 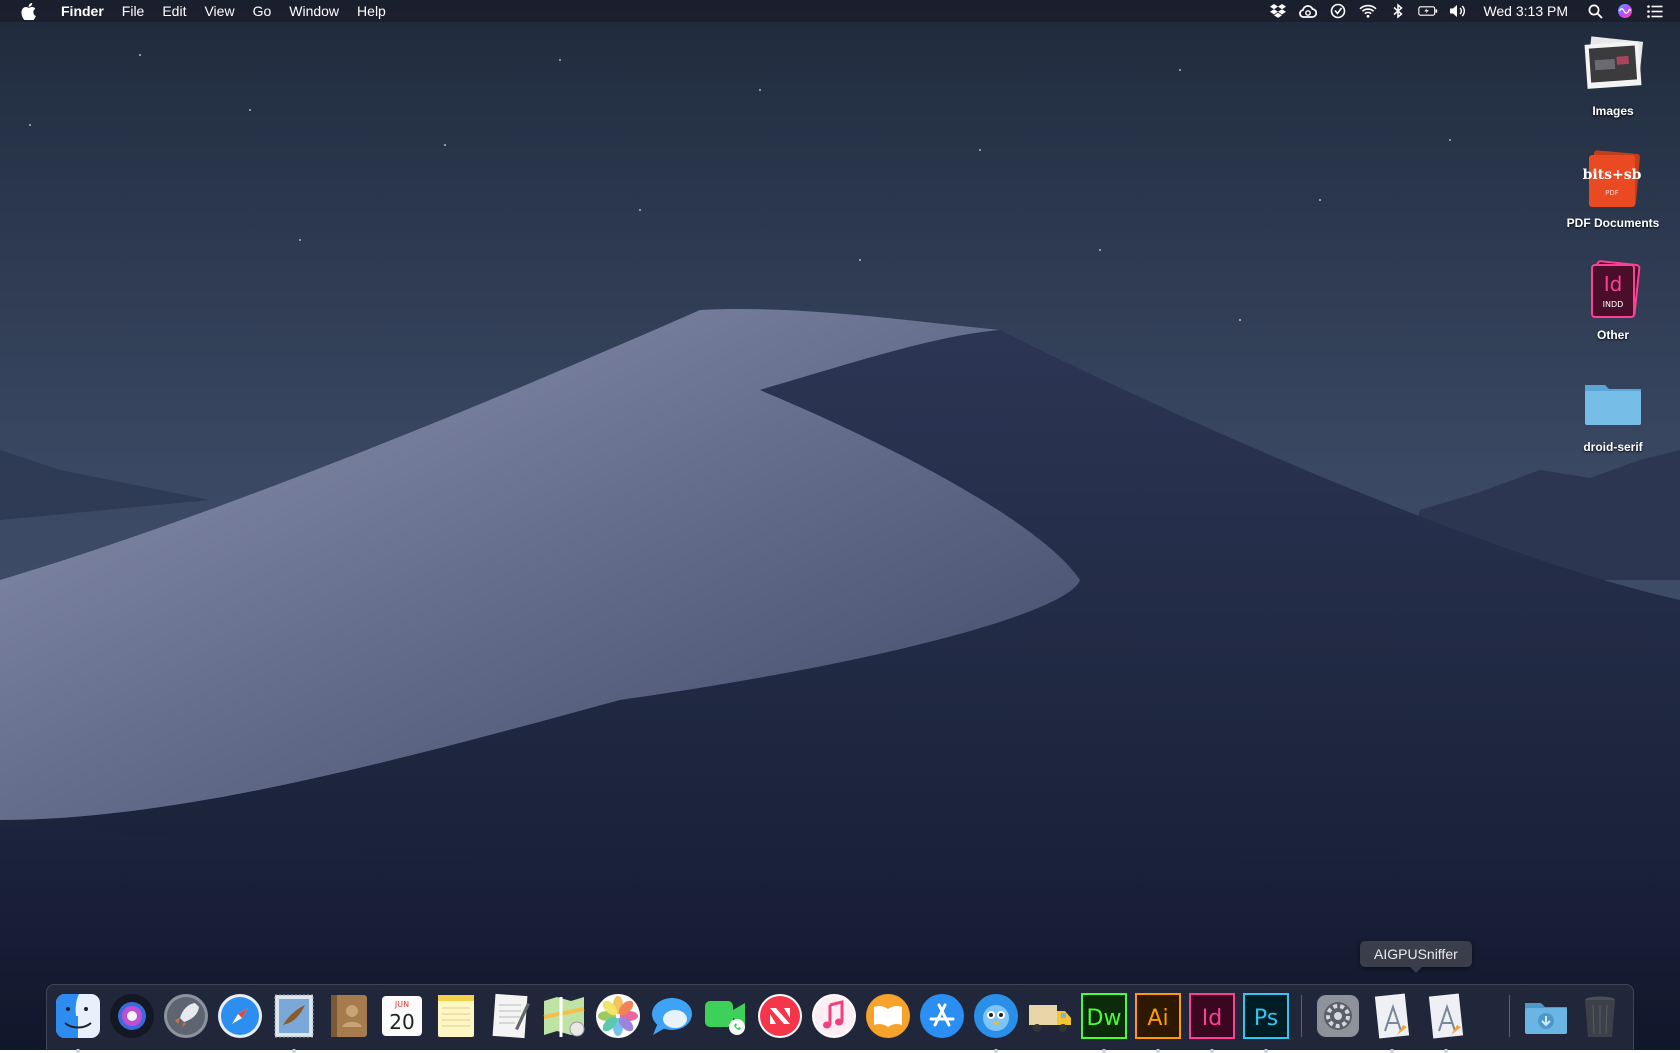 I want to click on photos-flower-icon, so click(x=618, y=1016).